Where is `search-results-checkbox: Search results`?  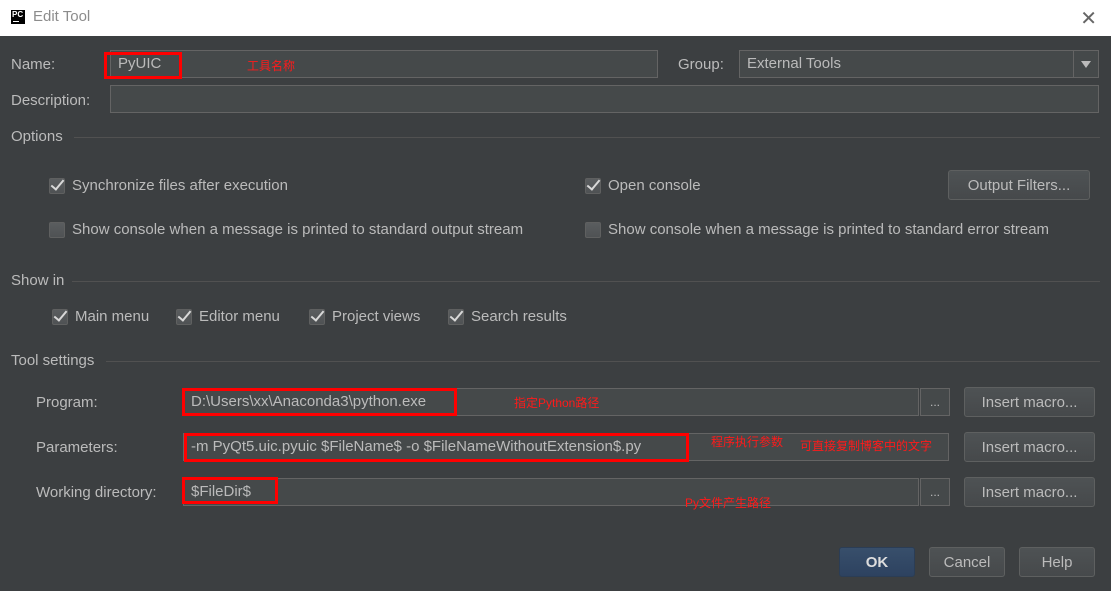 search-results-checkbox: Search results is located at coordinates (507, 316).